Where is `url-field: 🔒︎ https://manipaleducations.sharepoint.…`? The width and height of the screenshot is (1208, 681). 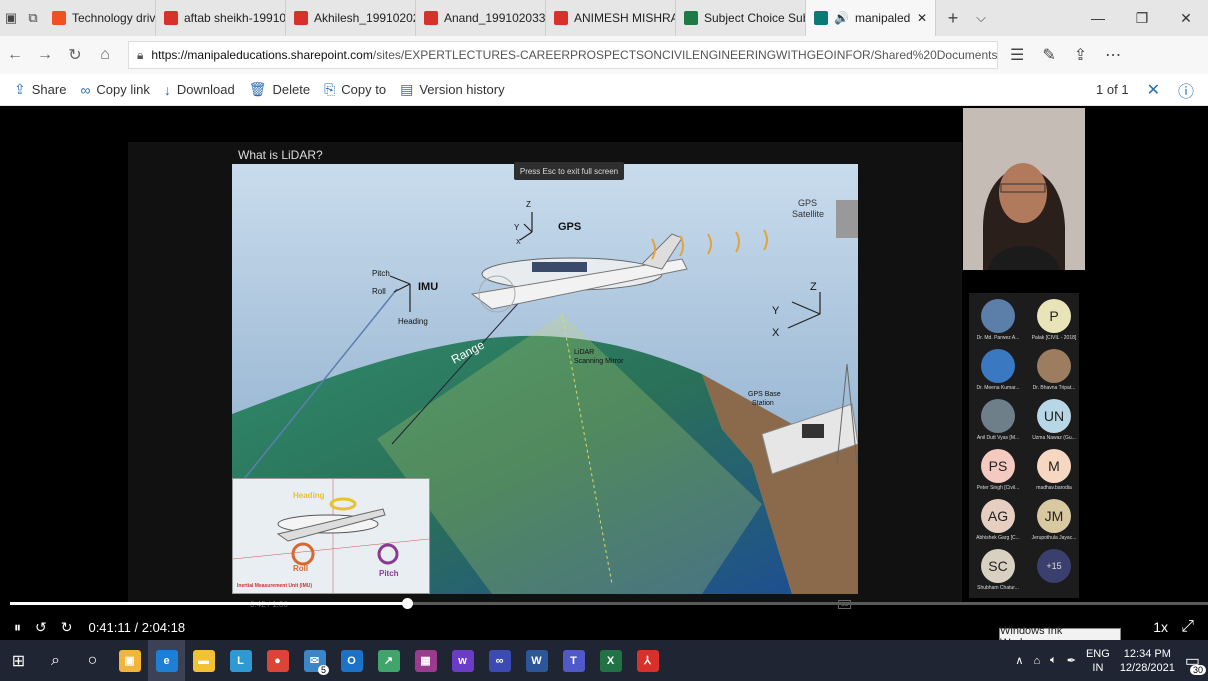 url-field: 🔒︎ https://manipaleducations.sharepoint.… is located at coordinates (563, 55).